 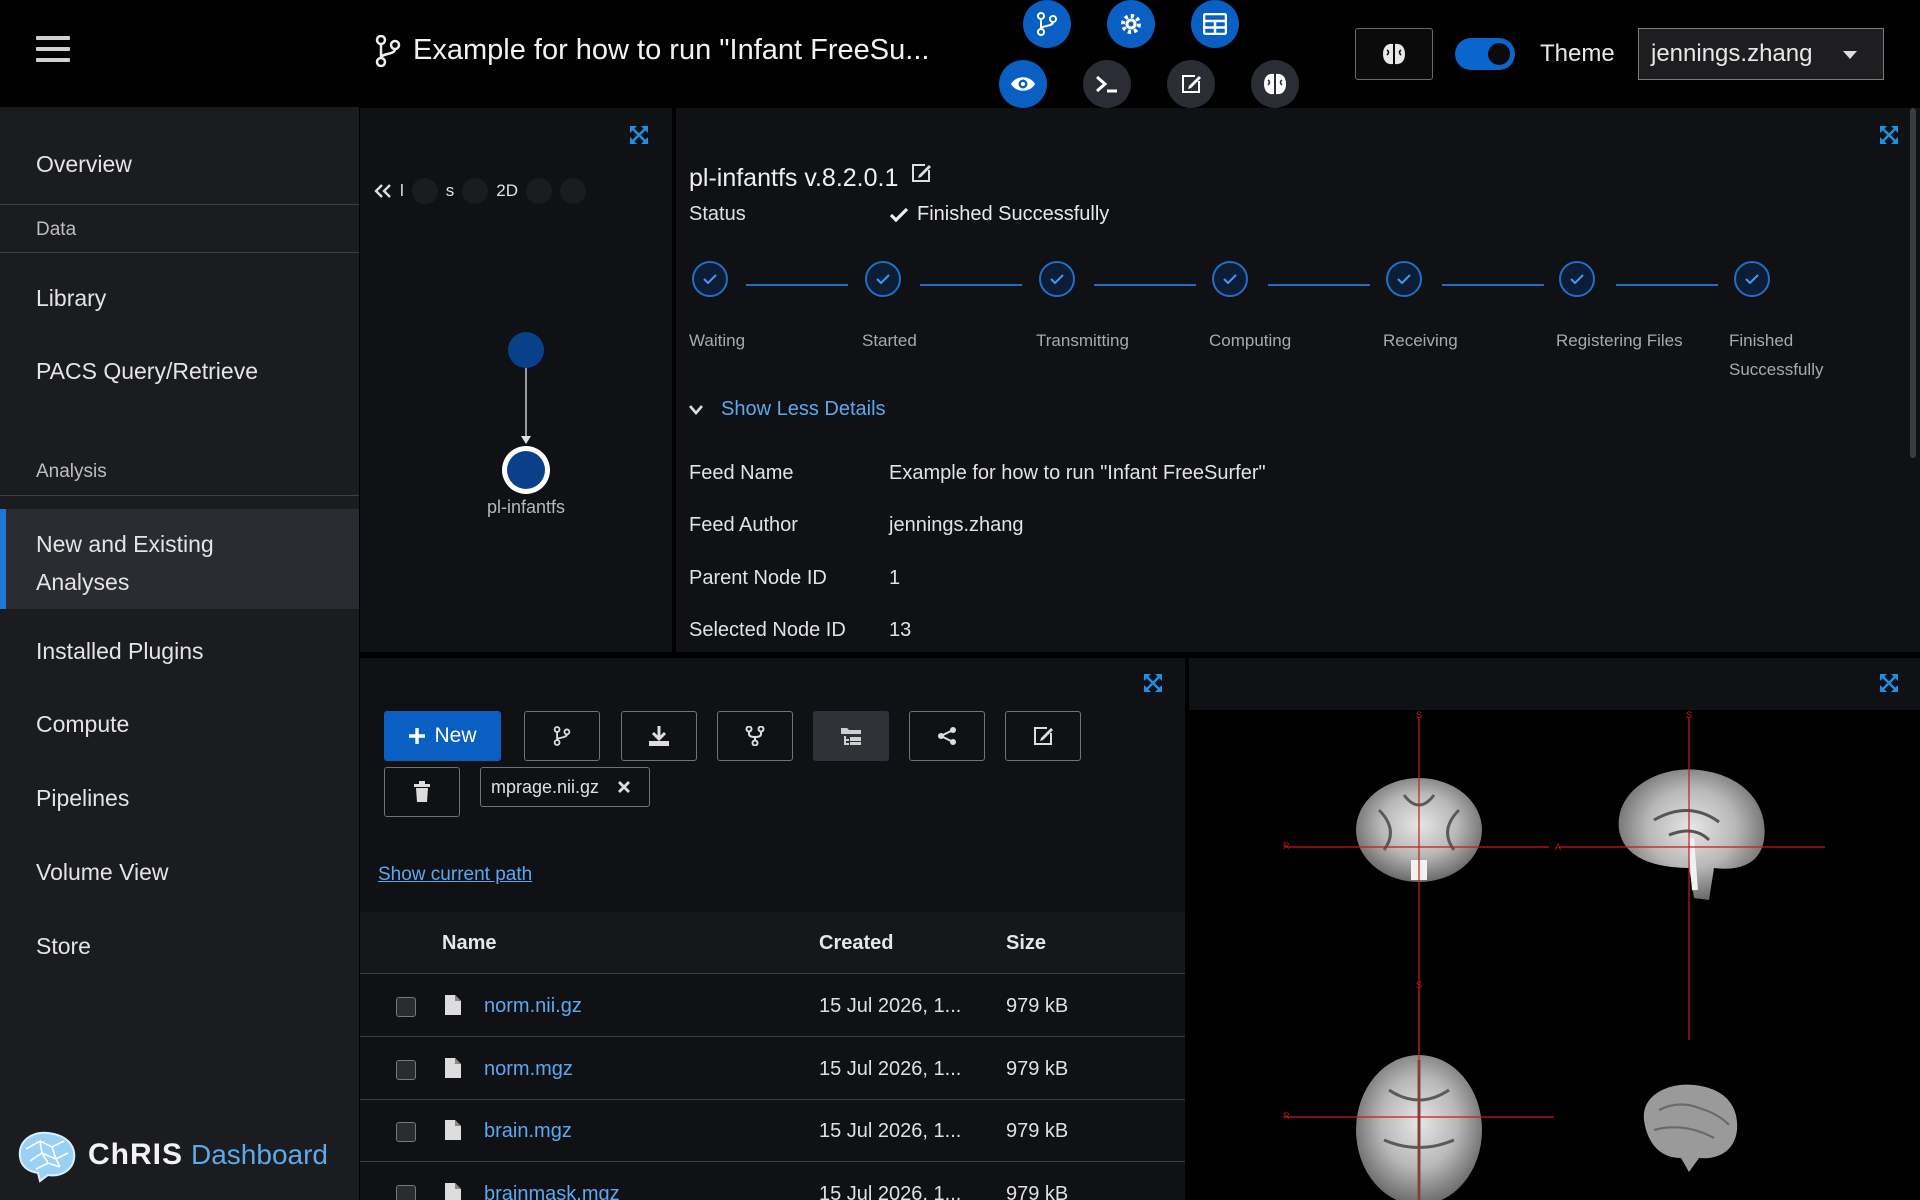 I want to click on trash-icon, so click(x=422, y=791).